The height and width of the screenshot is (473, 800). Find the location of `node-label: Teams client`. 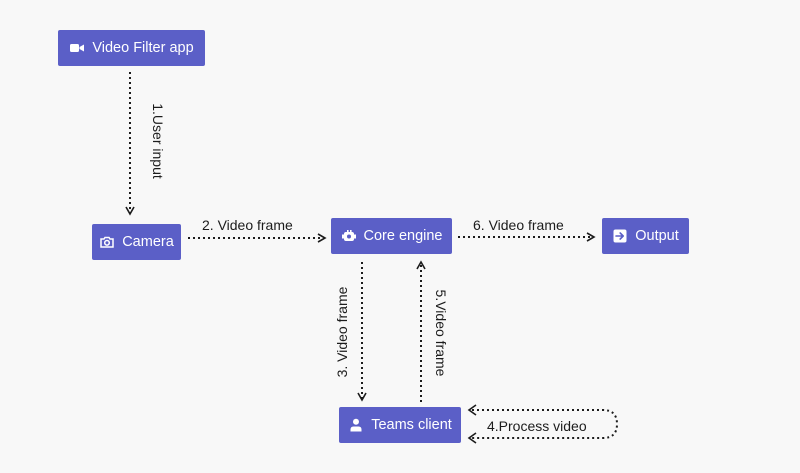

node-label: Teams client is located at coordinates (411, 425).